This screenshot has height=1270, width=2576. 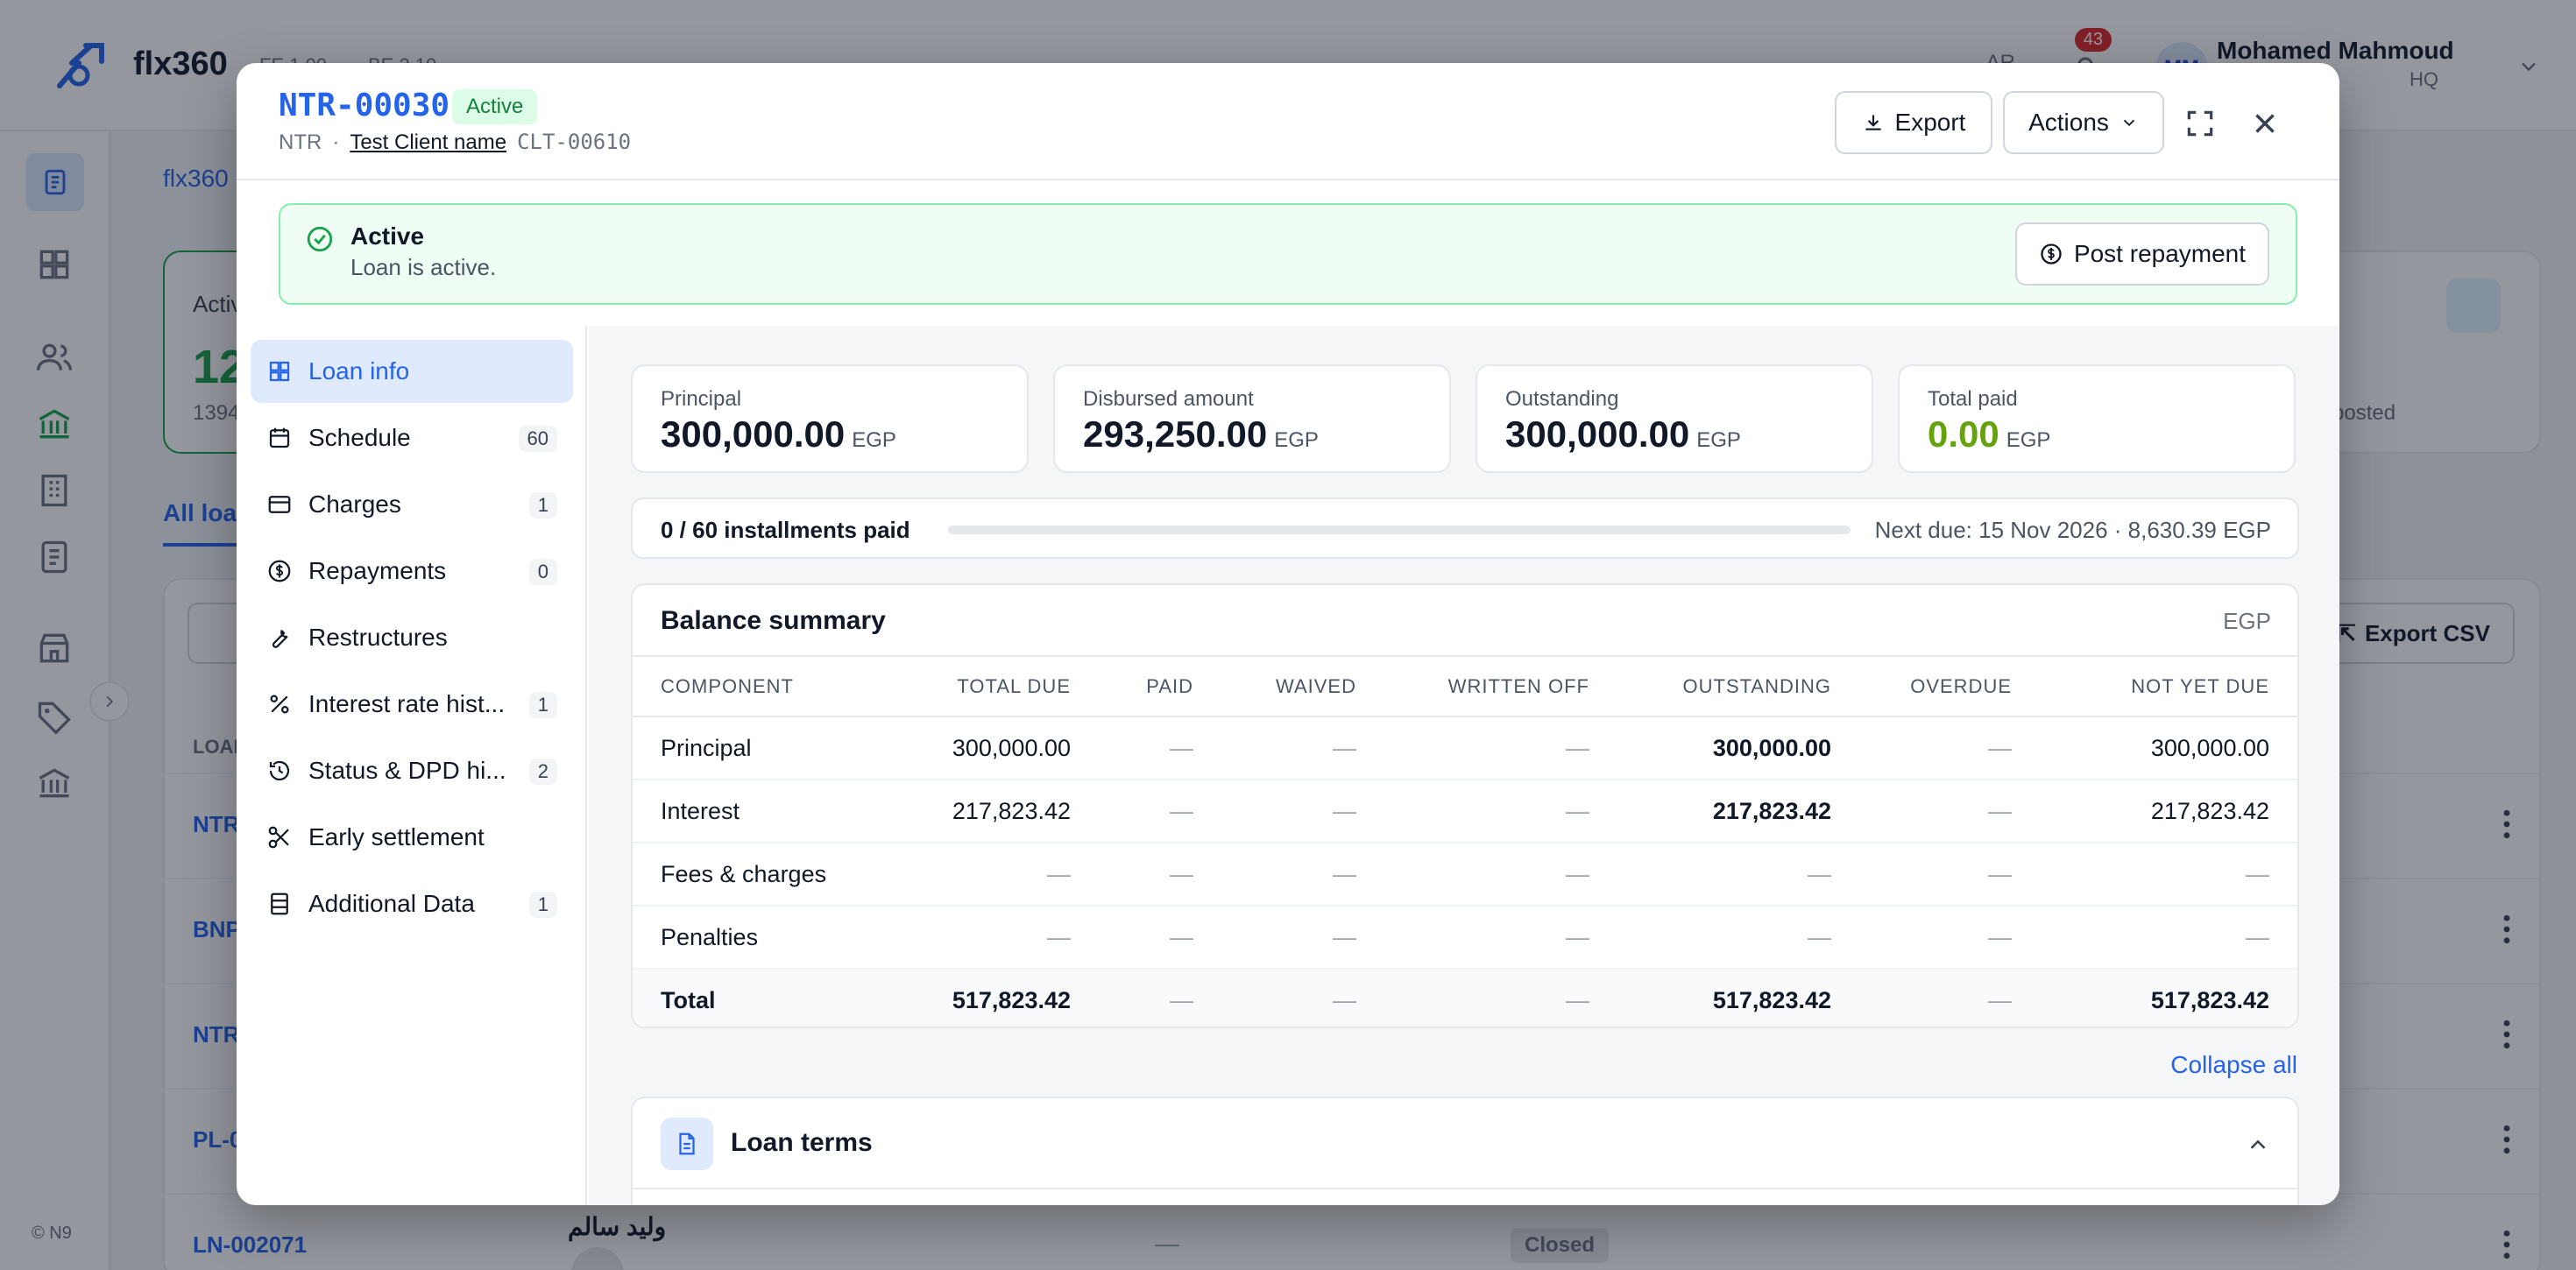 I want to click on table-cell: 517,823.42, so click(x=1710, y=998).